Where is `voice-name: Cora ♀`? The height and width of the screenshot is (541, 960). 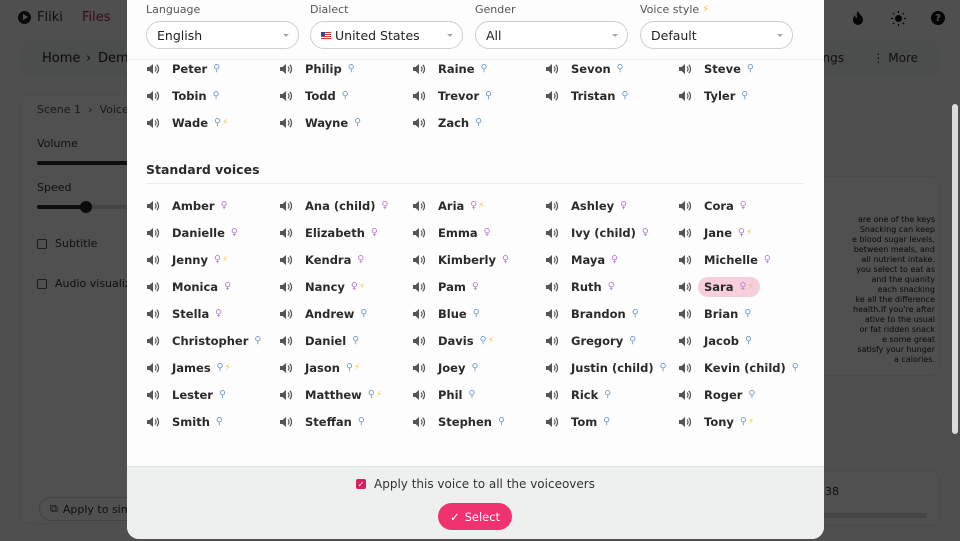
voice-name: Cora ♀ is located at coordinates (725, 206).